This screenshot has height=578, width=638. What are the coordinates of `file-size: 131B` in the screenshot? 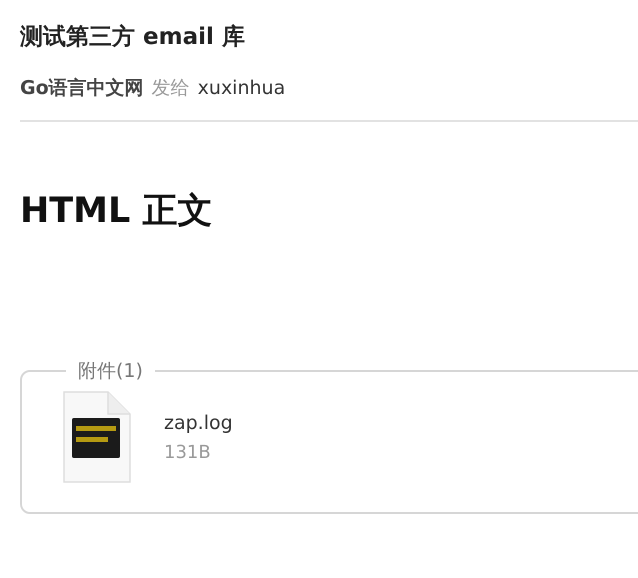 It's located at (188, 452).